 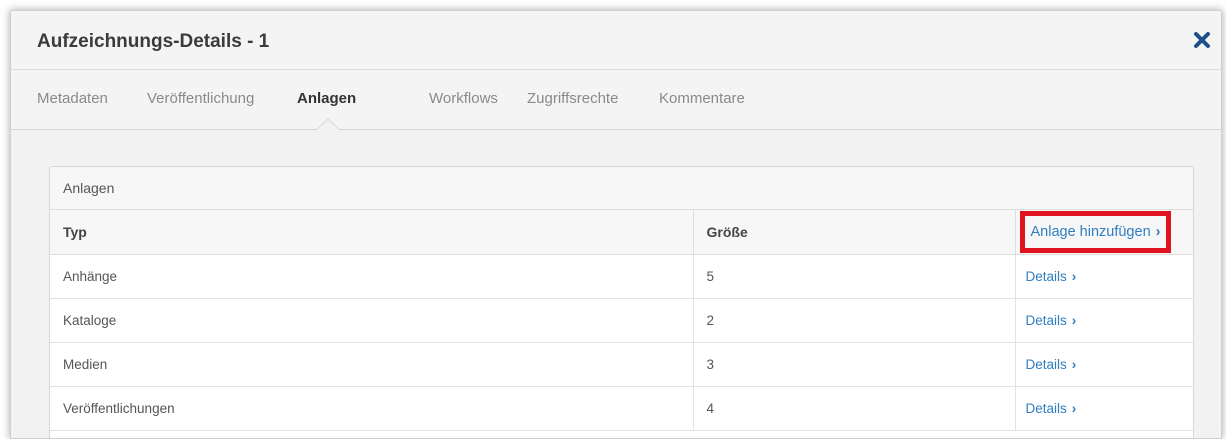 I want to click on table-row: Anhänge 5 Details ›, so click(x=621, y=276).